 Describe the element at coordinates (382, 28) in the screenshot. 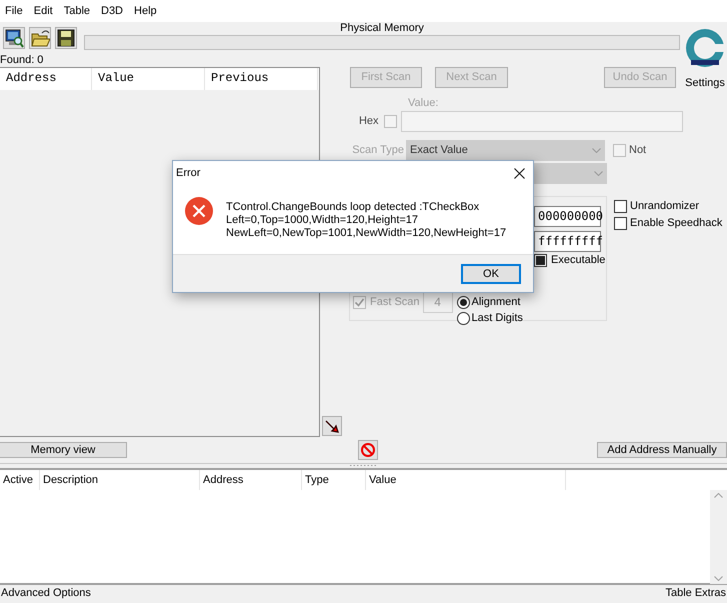

I see `process-label: Physical Memory` at that location.